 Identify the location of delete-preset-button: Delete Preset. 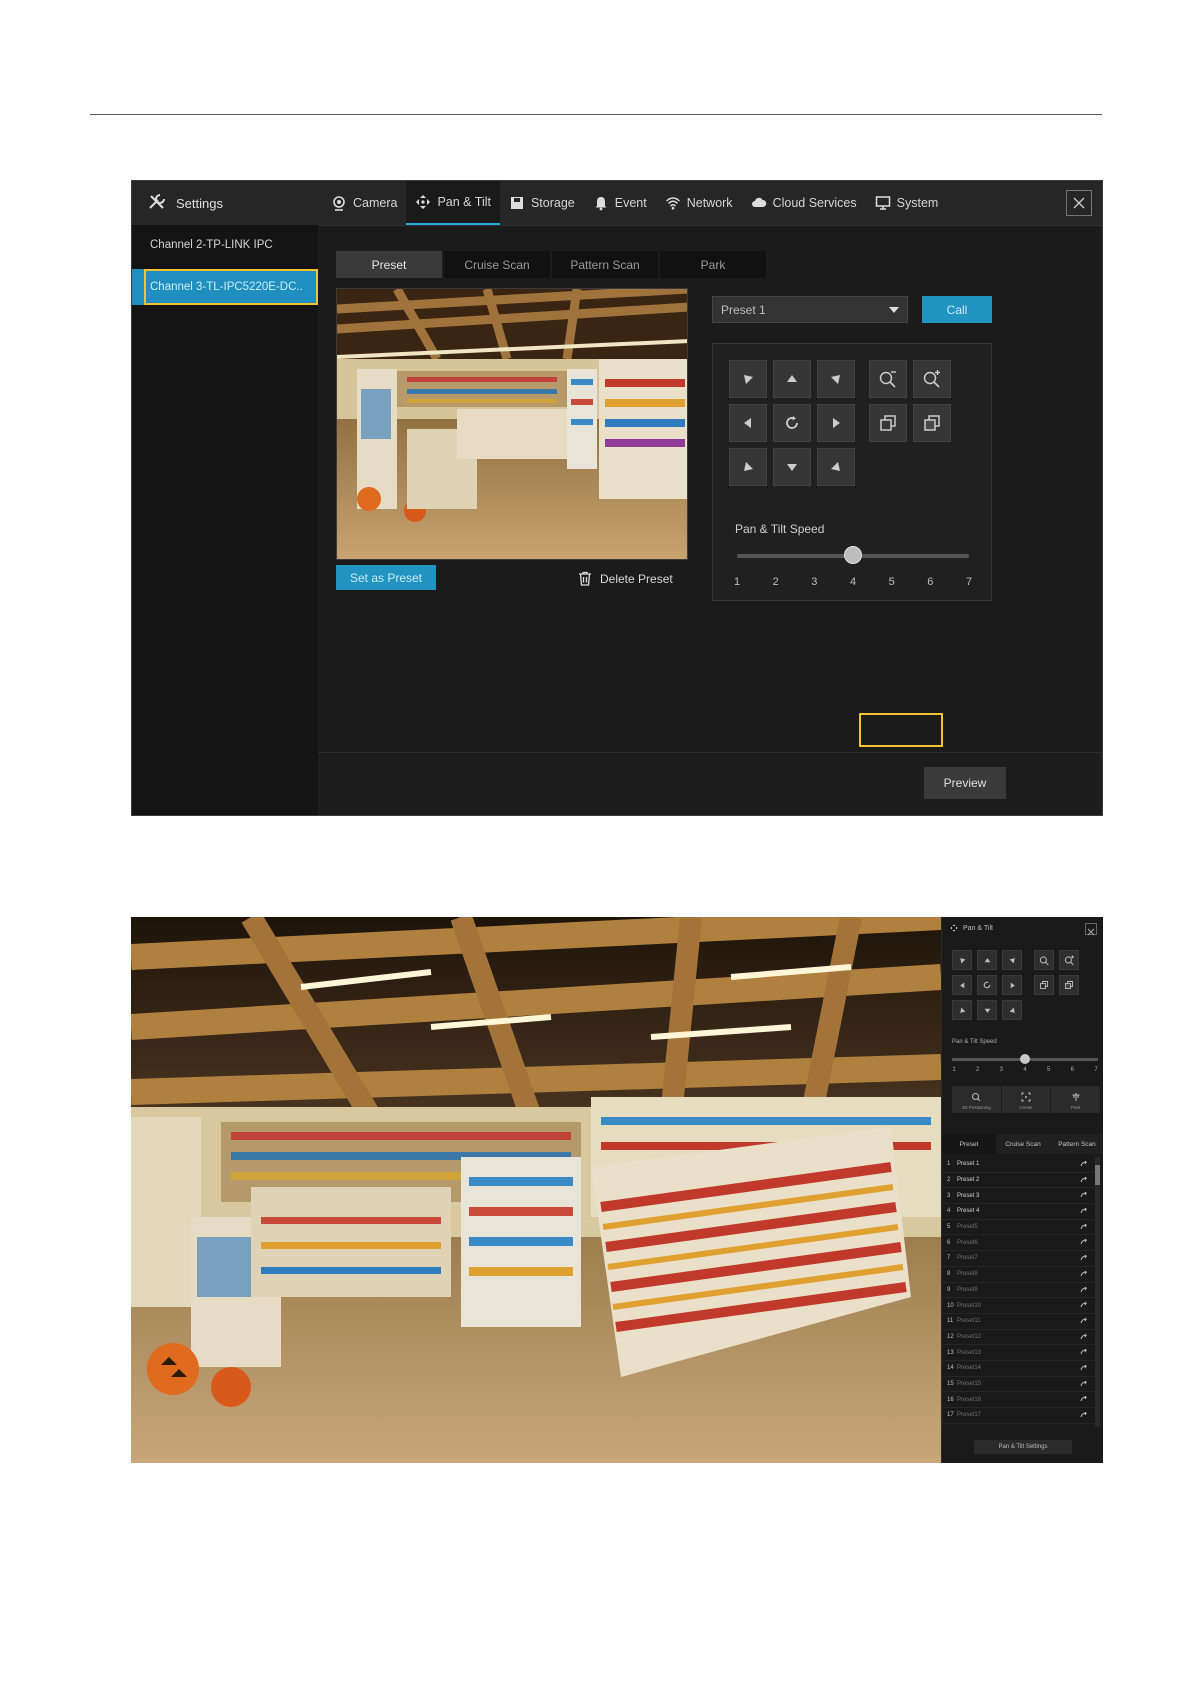
(625, 578).